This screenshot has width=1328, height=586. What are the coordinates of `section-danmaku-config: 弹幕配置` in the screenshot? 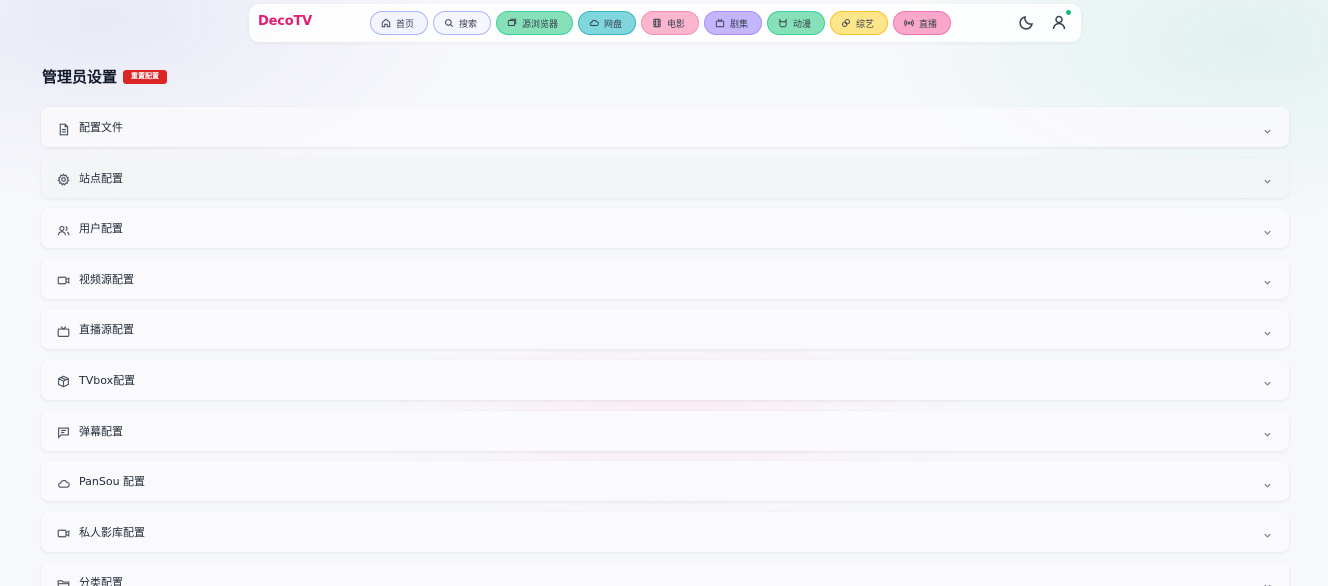 It's located at (665, 430).